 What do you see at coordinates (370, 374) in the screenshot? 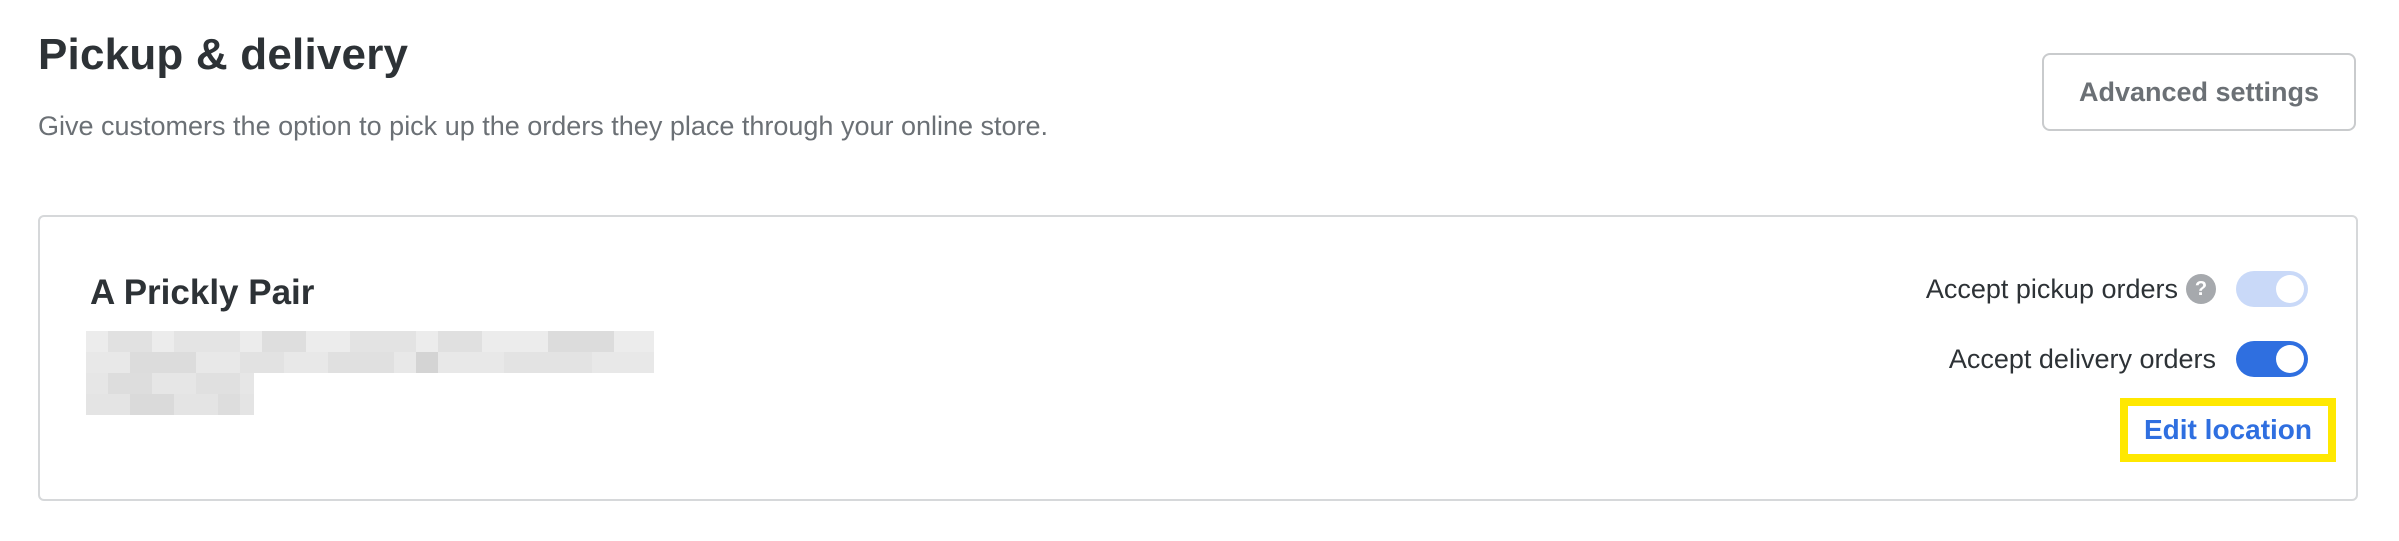
I see `address-redacted` at bounding box center [370, 374].